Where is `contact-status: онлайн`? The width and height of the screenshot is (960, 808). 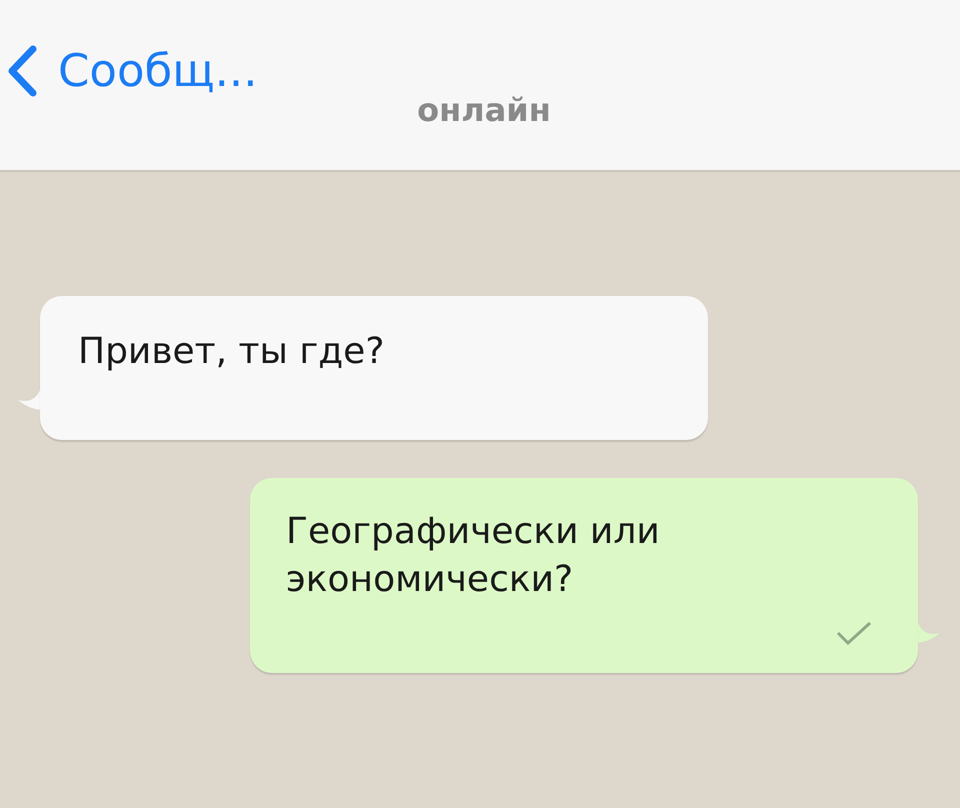 contact-status: онлайн is located at coordinates (484, 110).